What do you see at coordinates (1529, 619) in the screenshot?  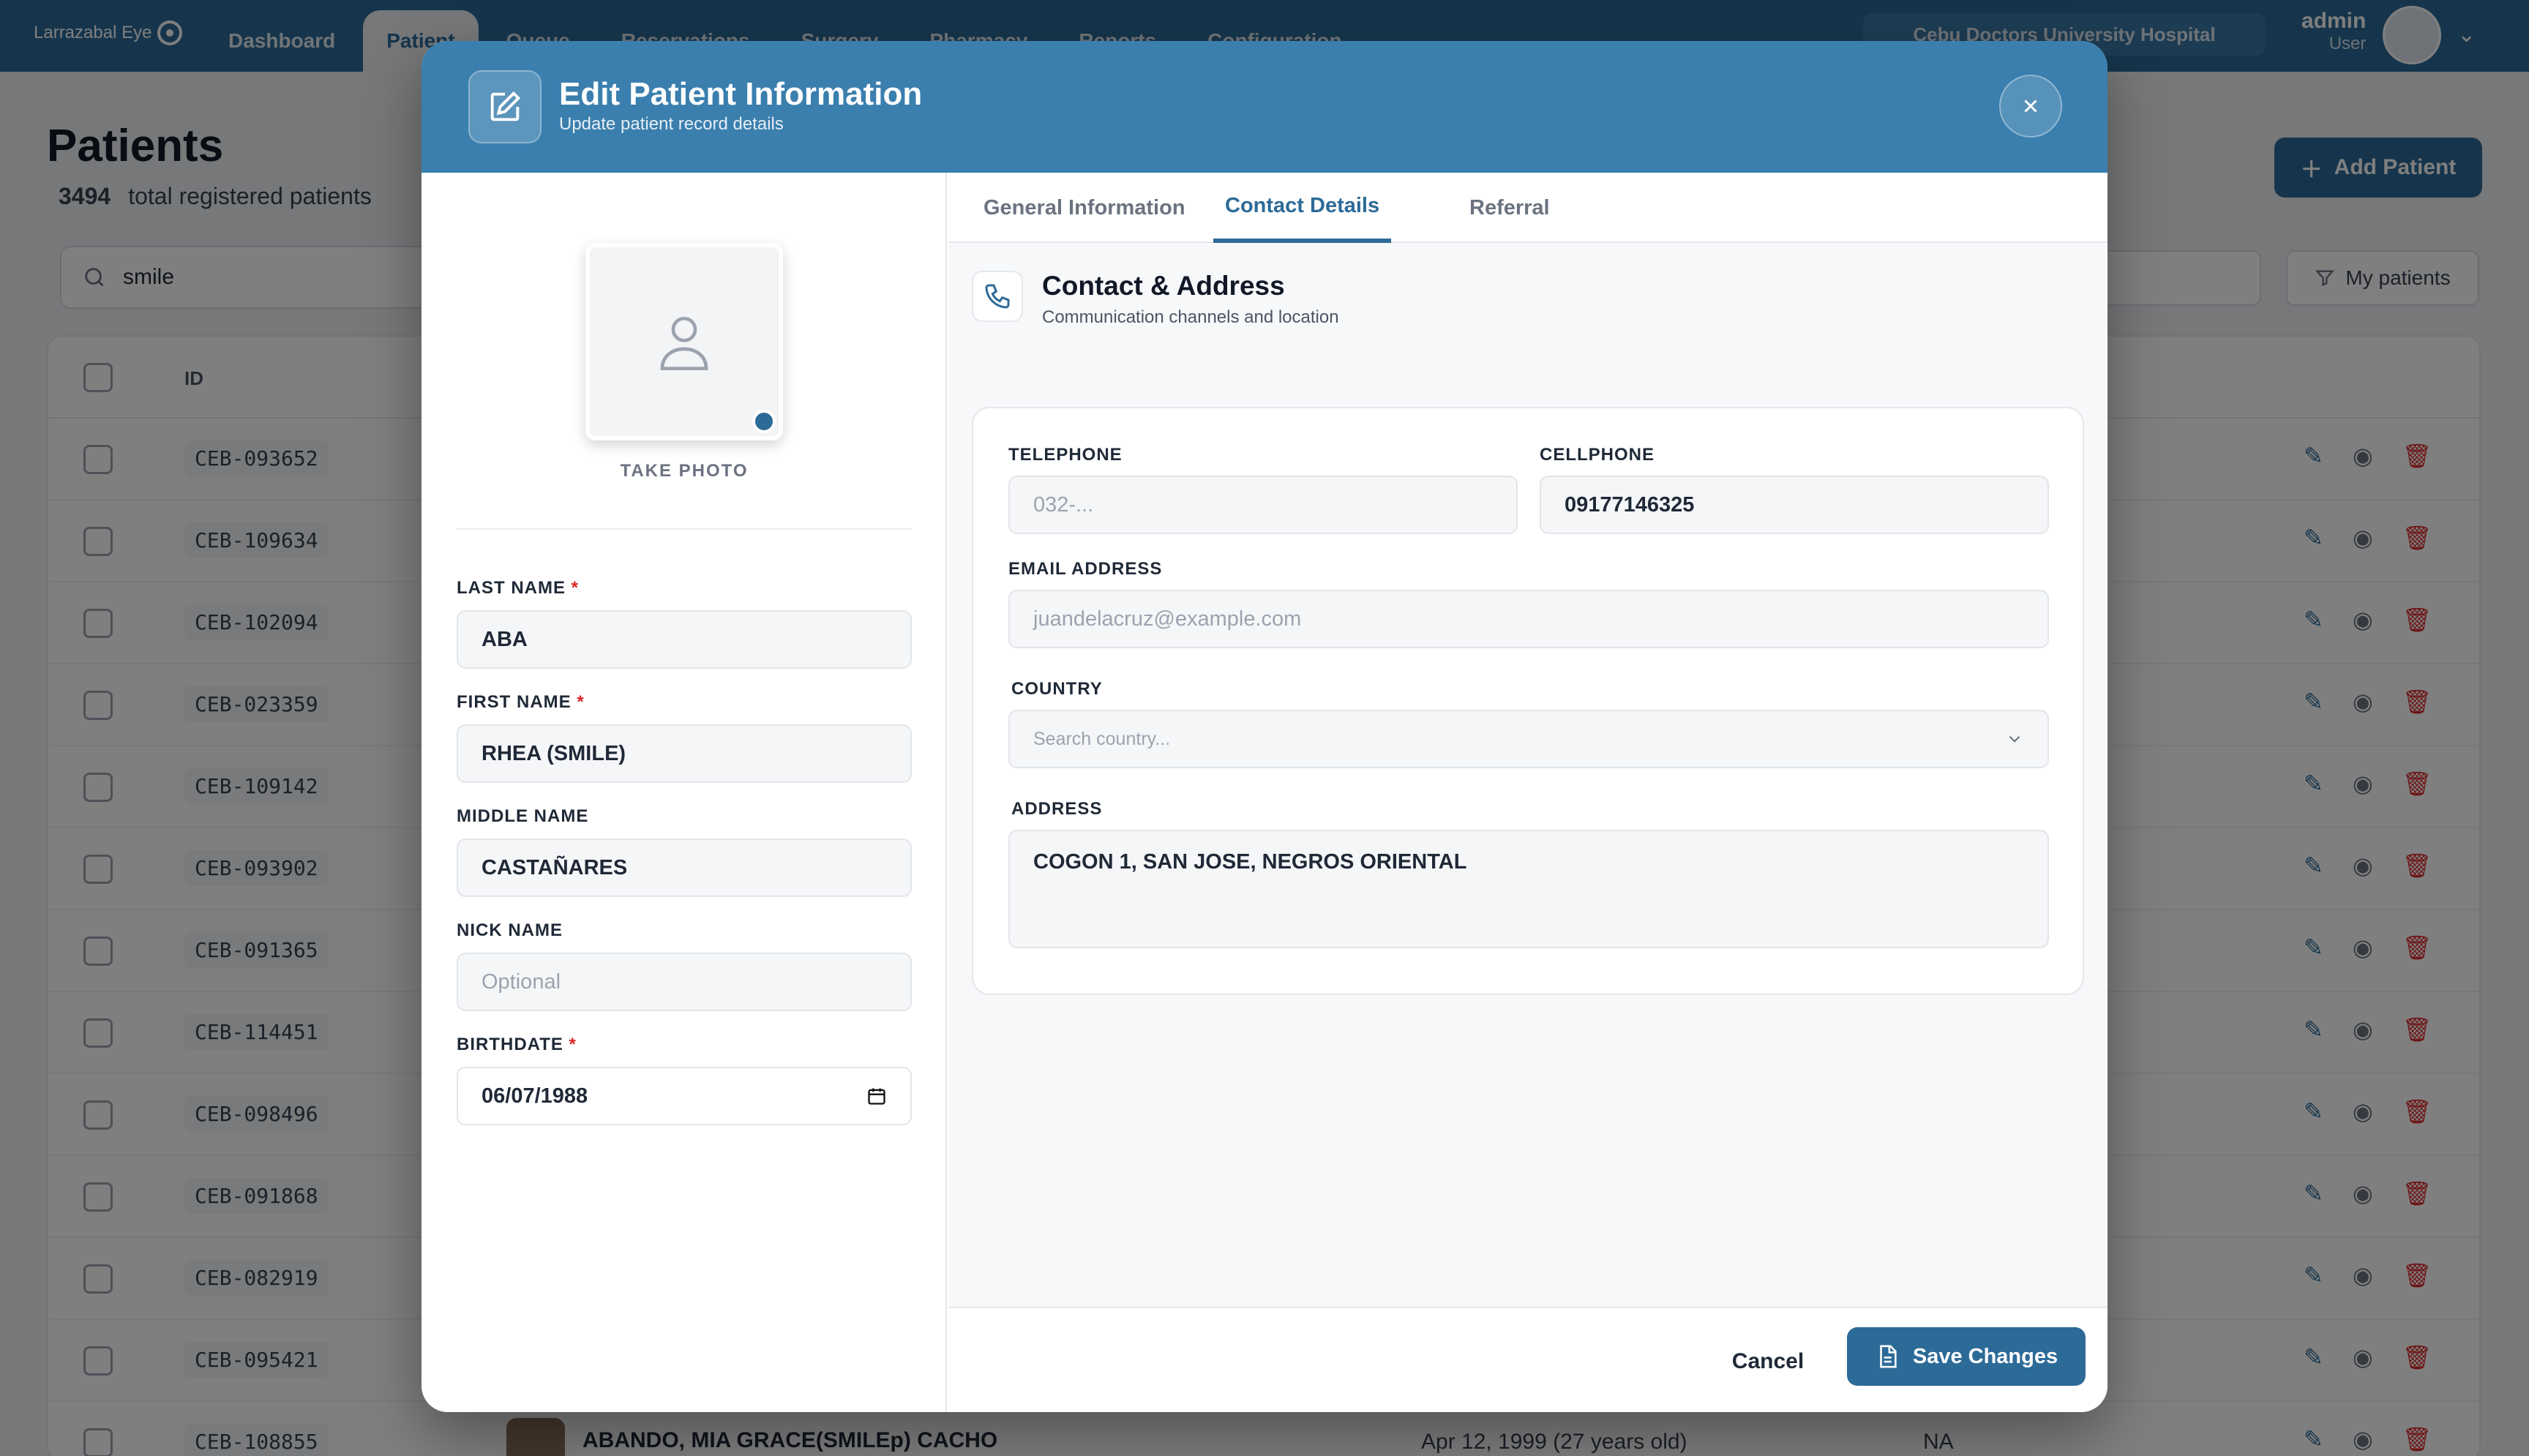 I see `email-field: juandelacruz@example.com` at bounding box center [1529, 619].